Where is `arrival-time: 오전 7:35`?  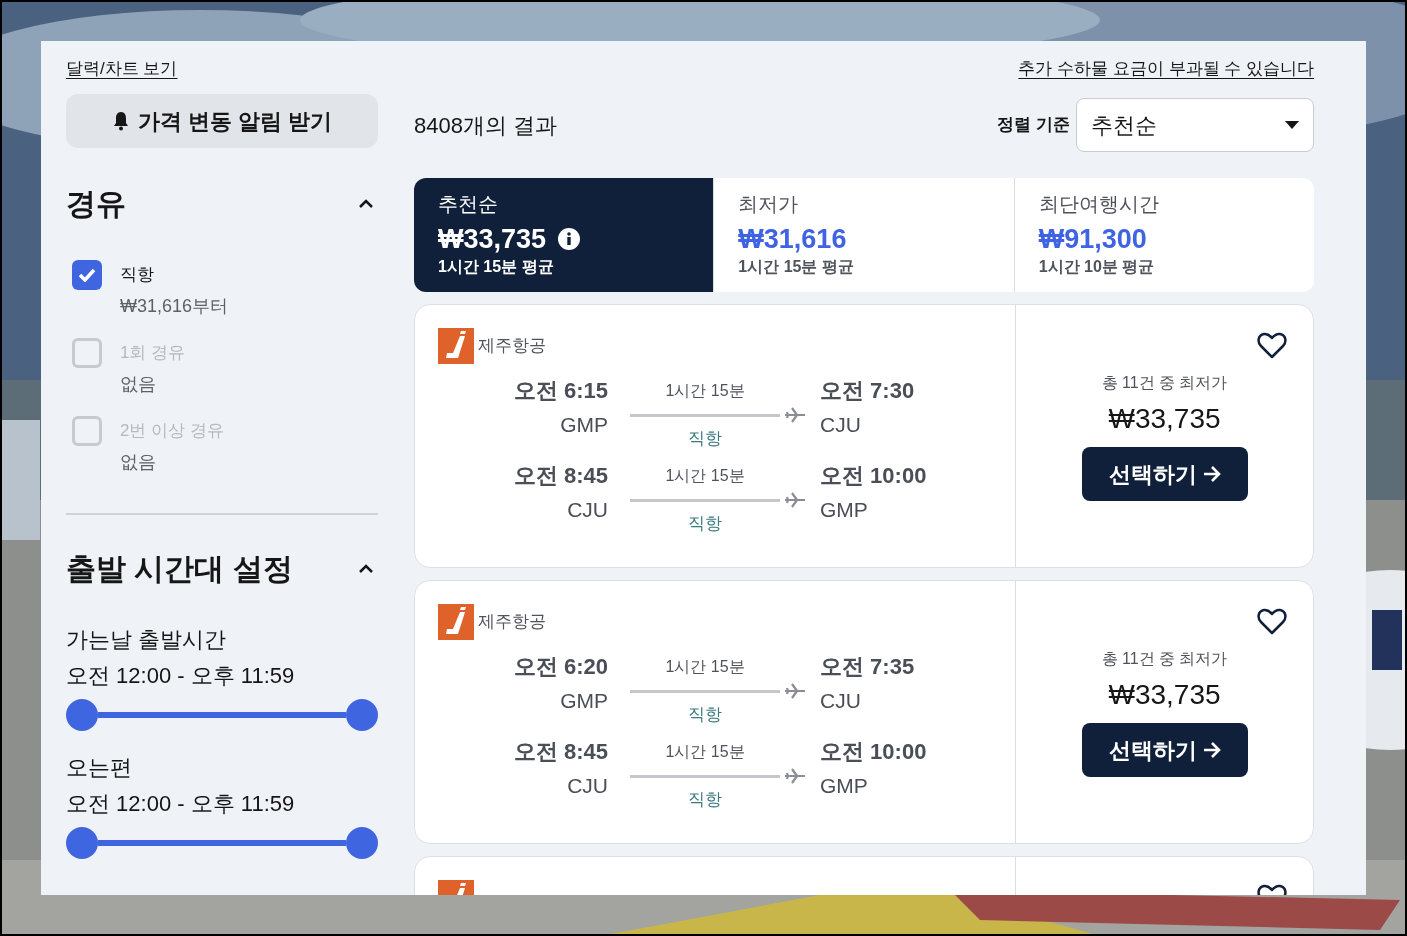
arrival-time: 오전 7:35 is located at coordinates (867, 667).